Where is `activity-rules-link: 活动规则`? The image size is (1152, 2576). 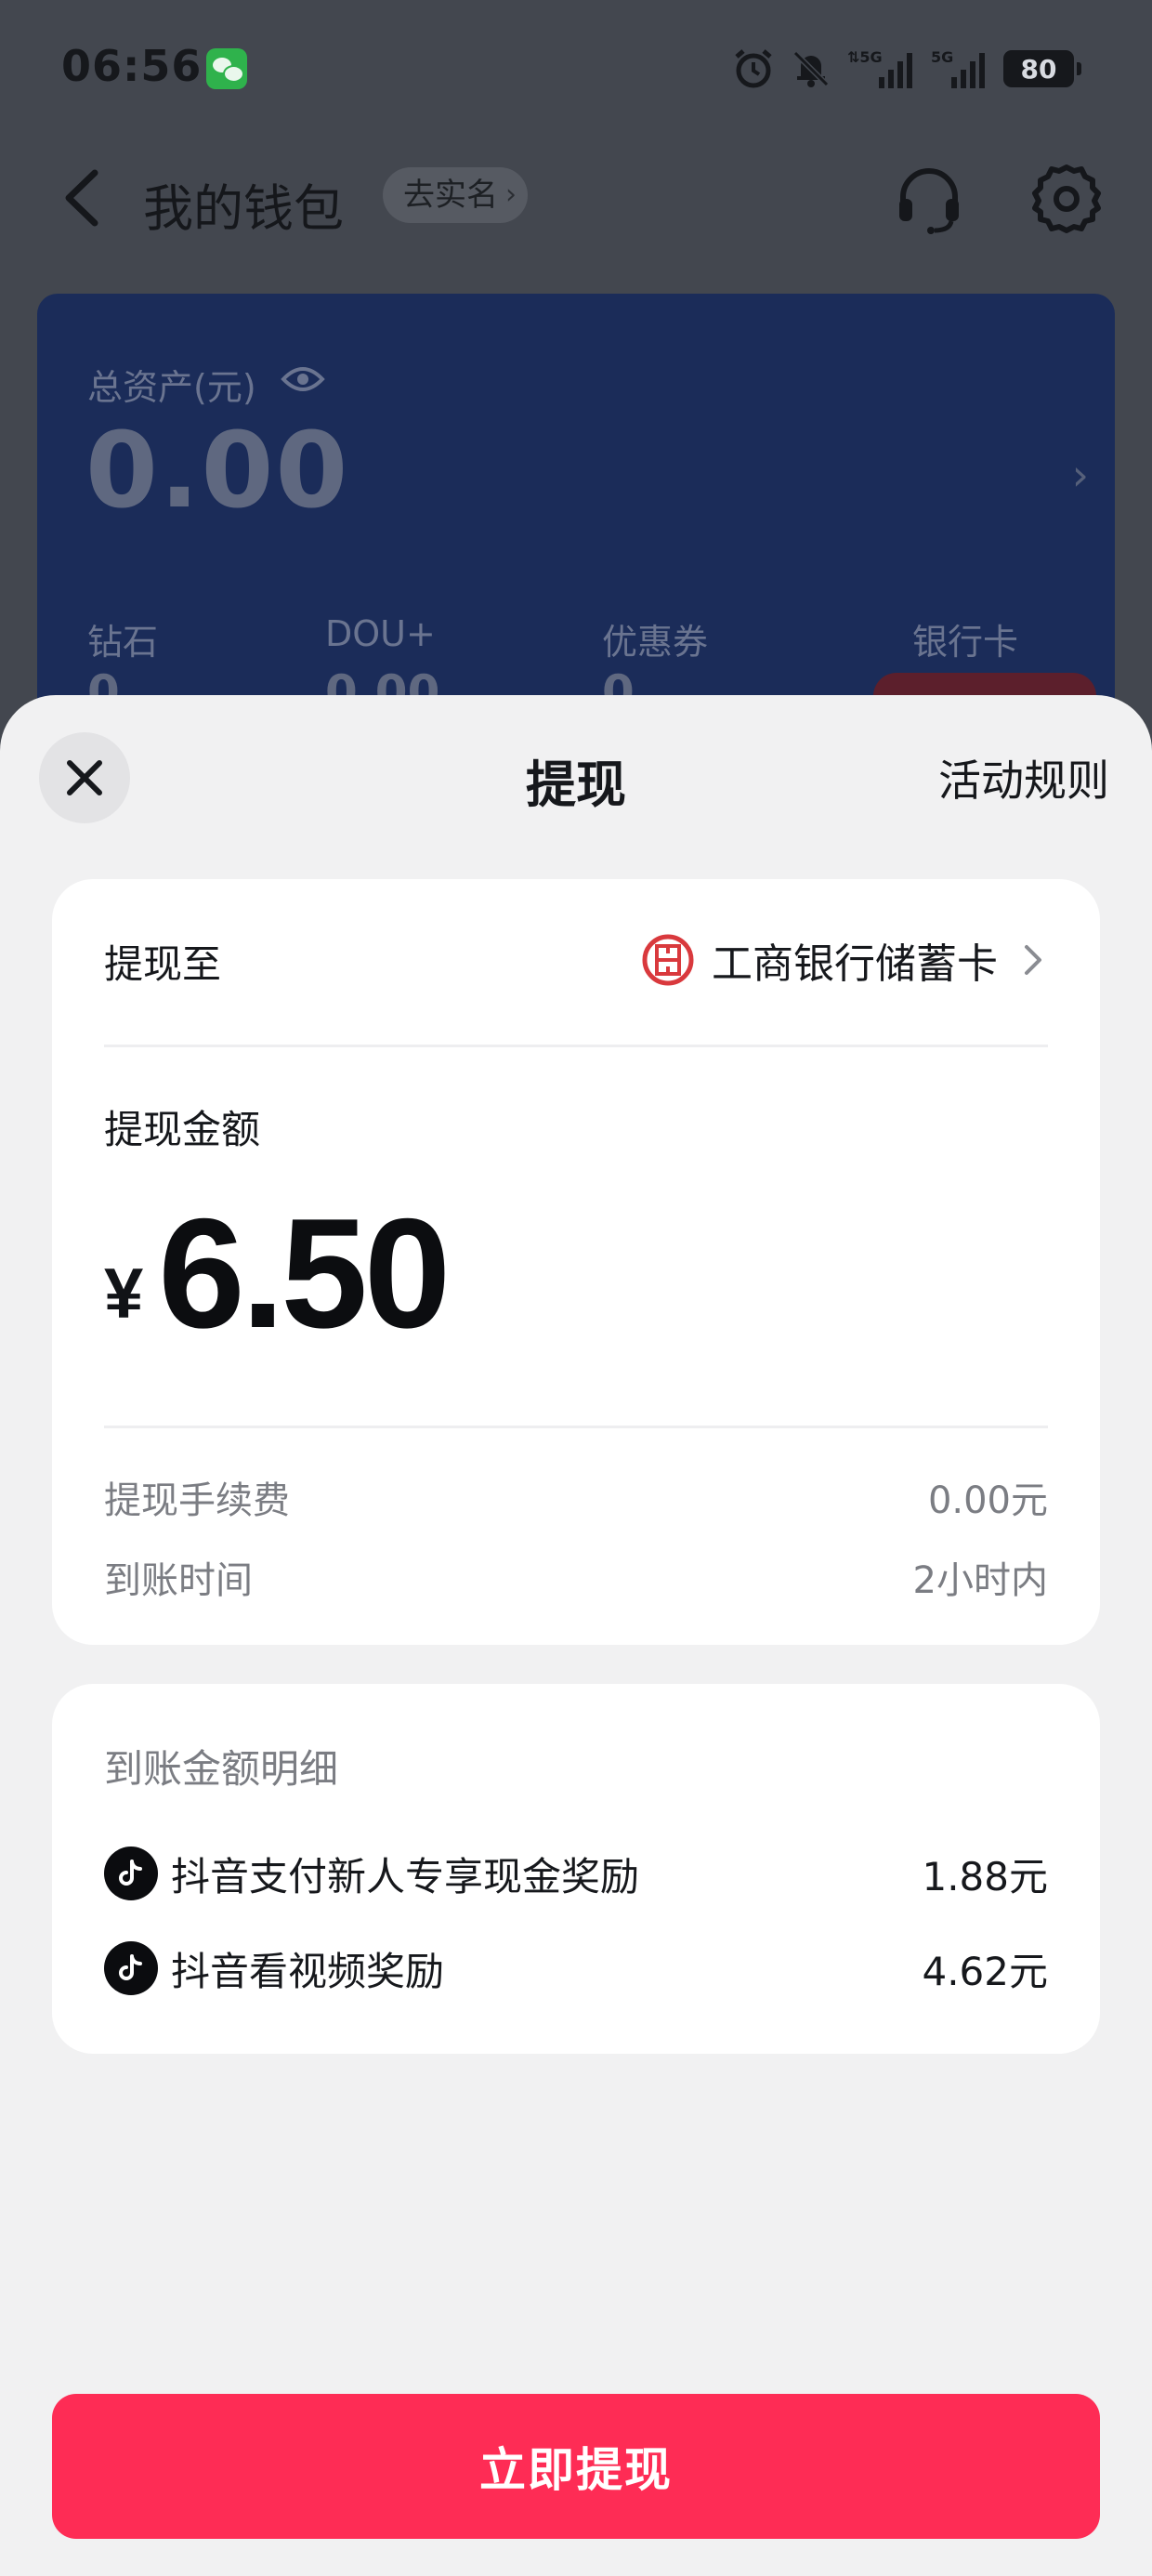
activity-rules-link: 活动规则 is located at coordinates (1024, 777).